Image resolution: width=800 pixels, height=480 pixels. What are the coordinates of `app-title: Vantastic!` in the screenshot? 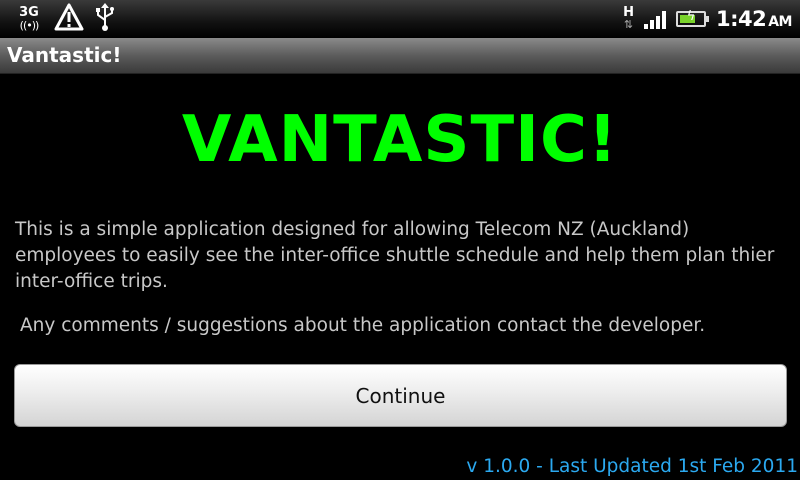 It's located at (64, 55).